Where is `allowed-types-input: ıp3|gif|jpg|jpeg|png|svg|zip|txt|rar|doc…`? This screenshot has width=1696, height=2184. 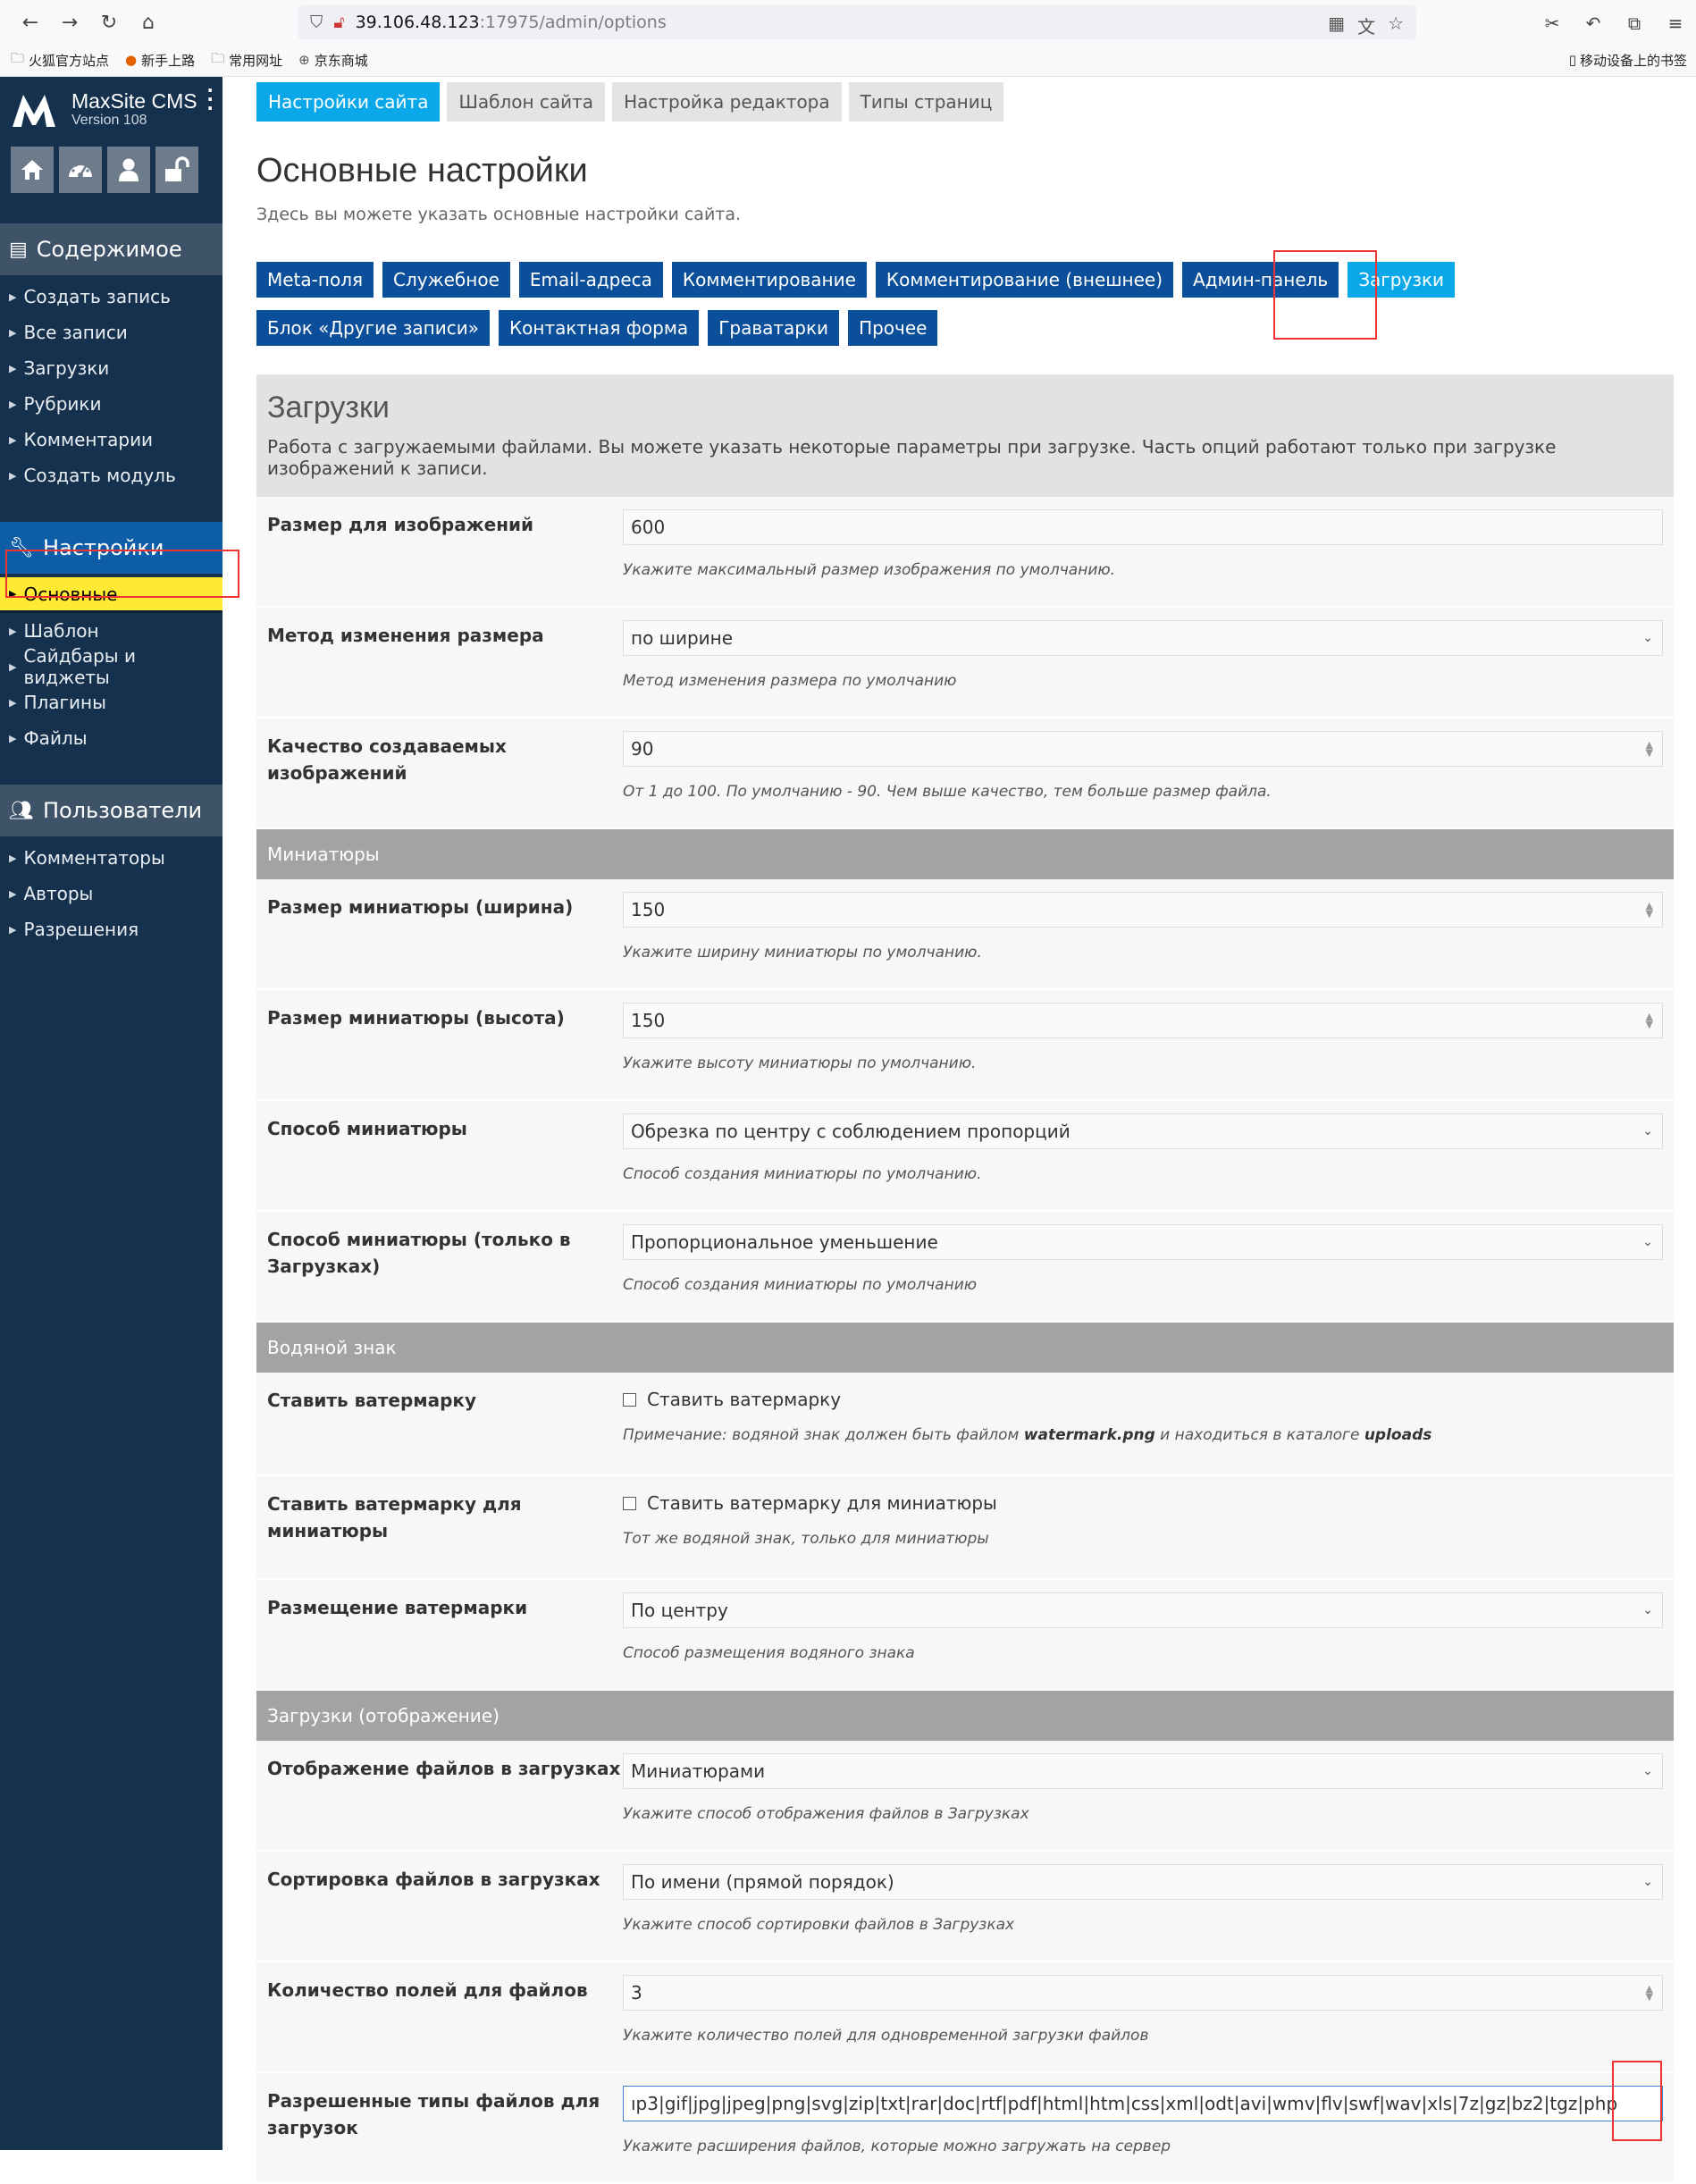
allowed-types-input: ıp3|gif|jpg|jpeg|png|svg|zip|txt|rar|doc… is located at coordinates (1143, 2103).